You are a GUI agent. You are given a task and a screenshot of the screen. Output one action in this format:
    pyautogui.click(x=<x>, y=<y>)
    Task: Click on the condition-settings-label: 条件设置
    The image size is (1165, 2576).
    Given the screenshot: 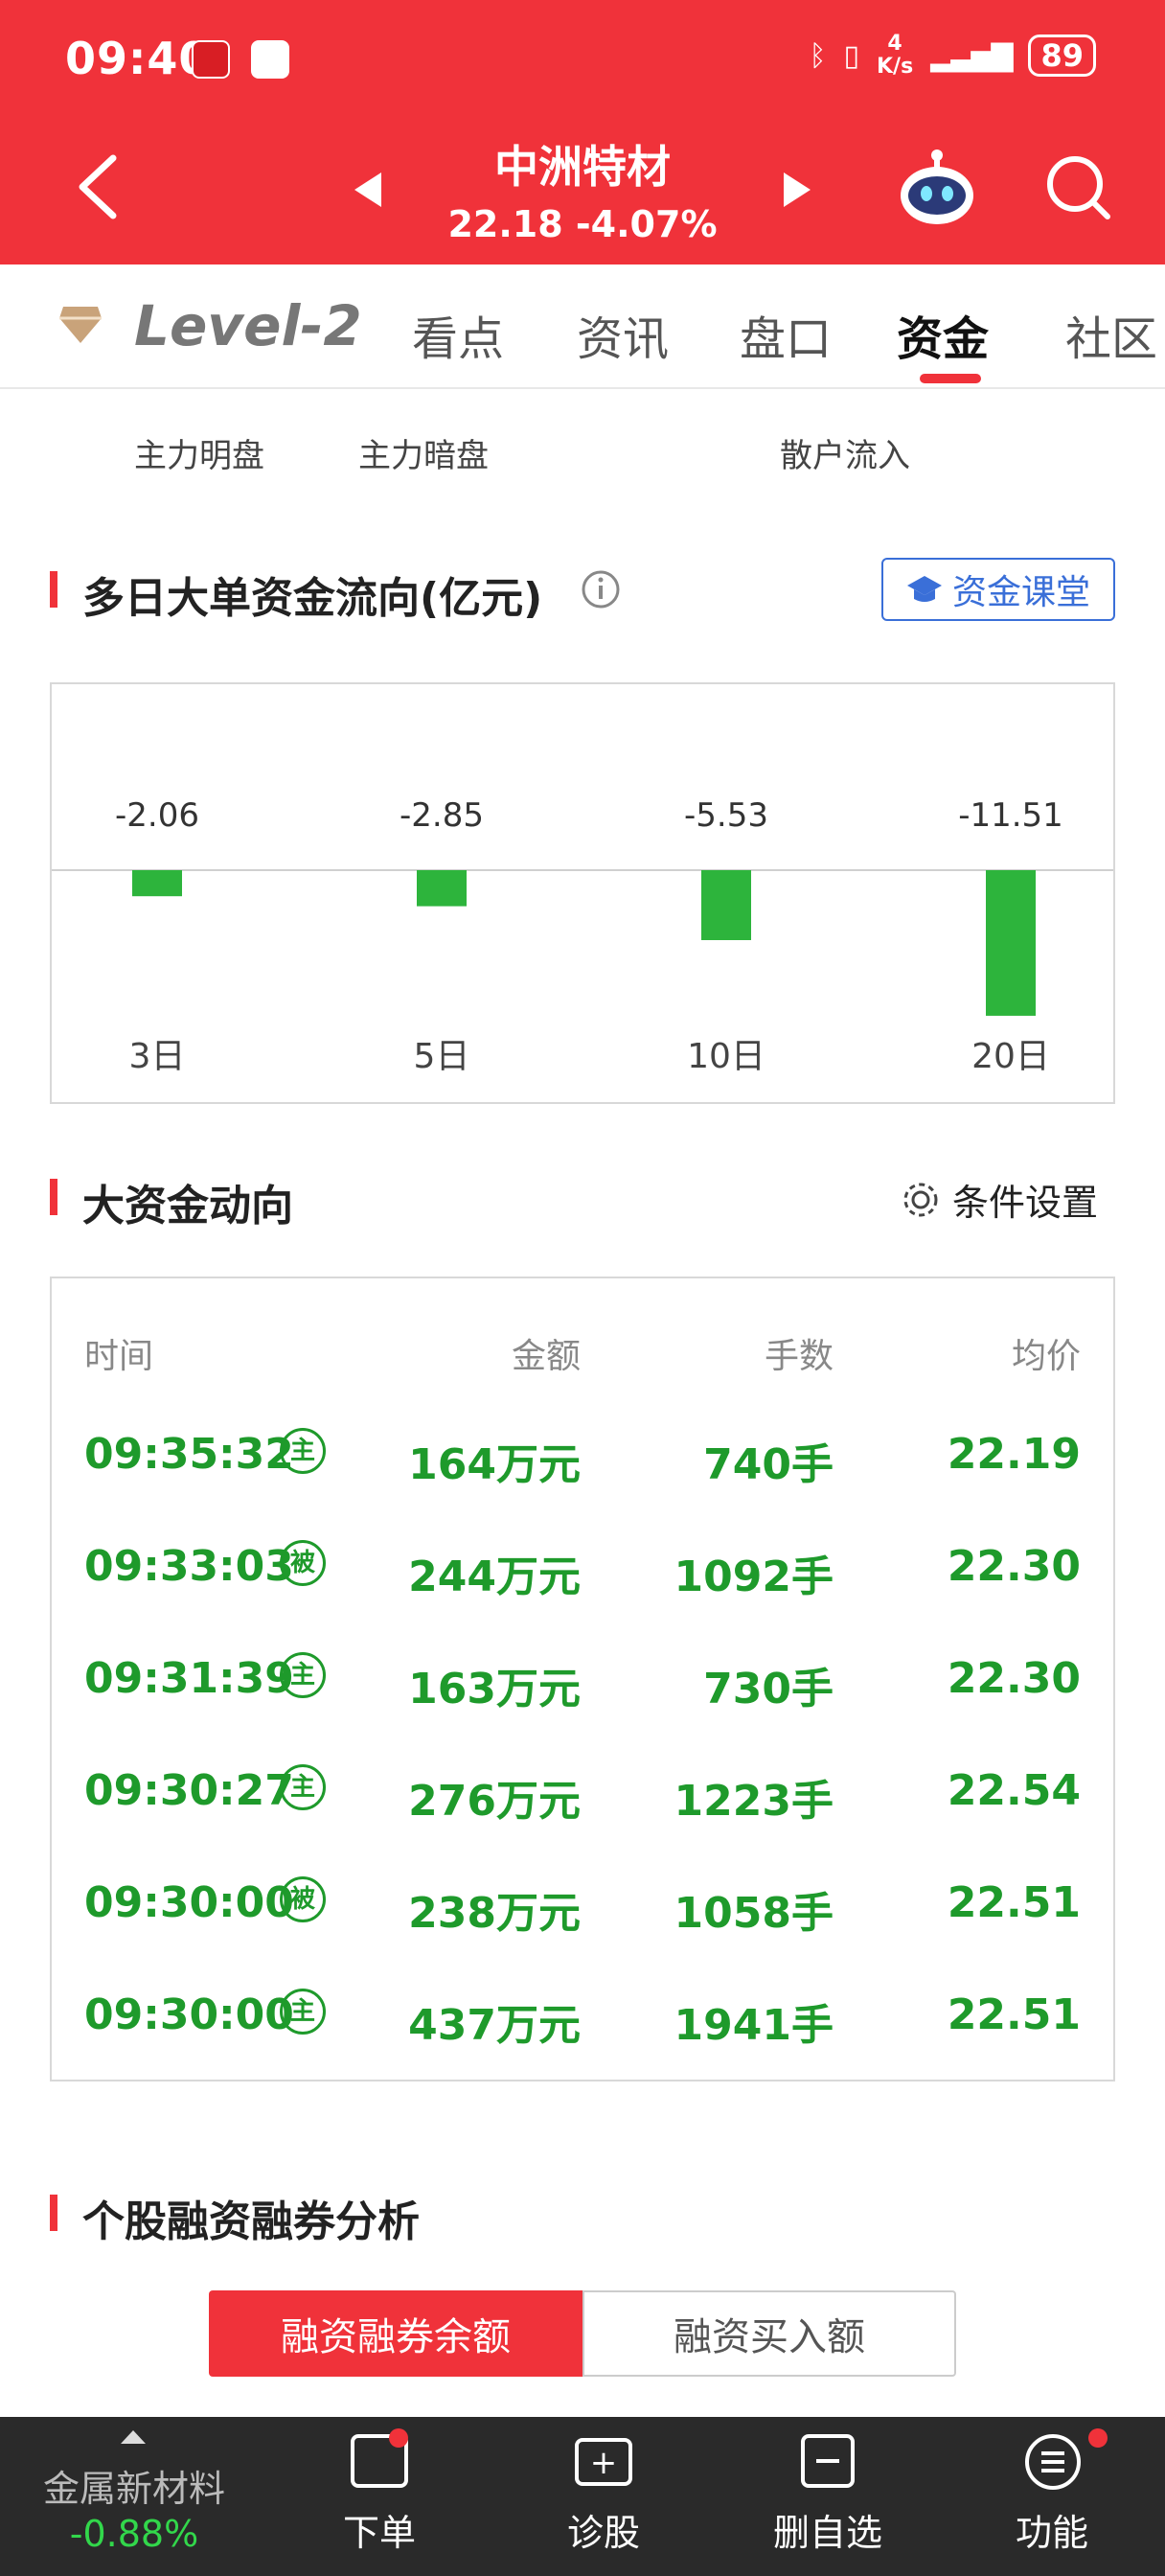 What is the action you would take?
    pyautogui.click(x=1025, y=1203)
    